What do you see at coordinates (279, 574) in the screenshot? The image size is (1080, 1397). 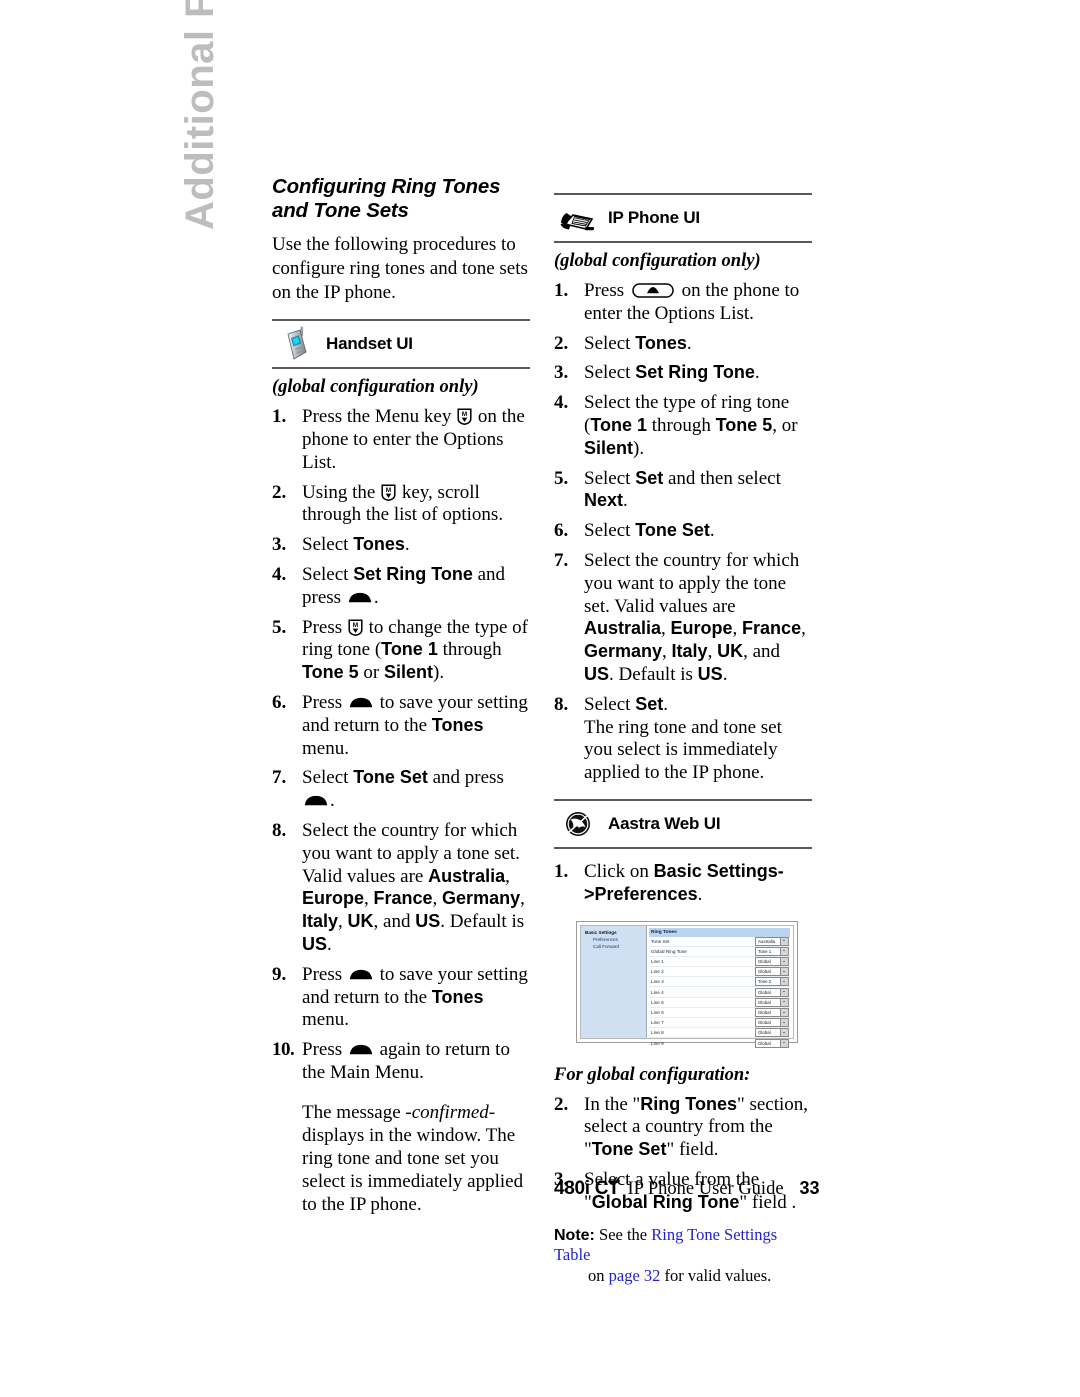 I see `step-number: 4.` at bounding box center [279, 574].